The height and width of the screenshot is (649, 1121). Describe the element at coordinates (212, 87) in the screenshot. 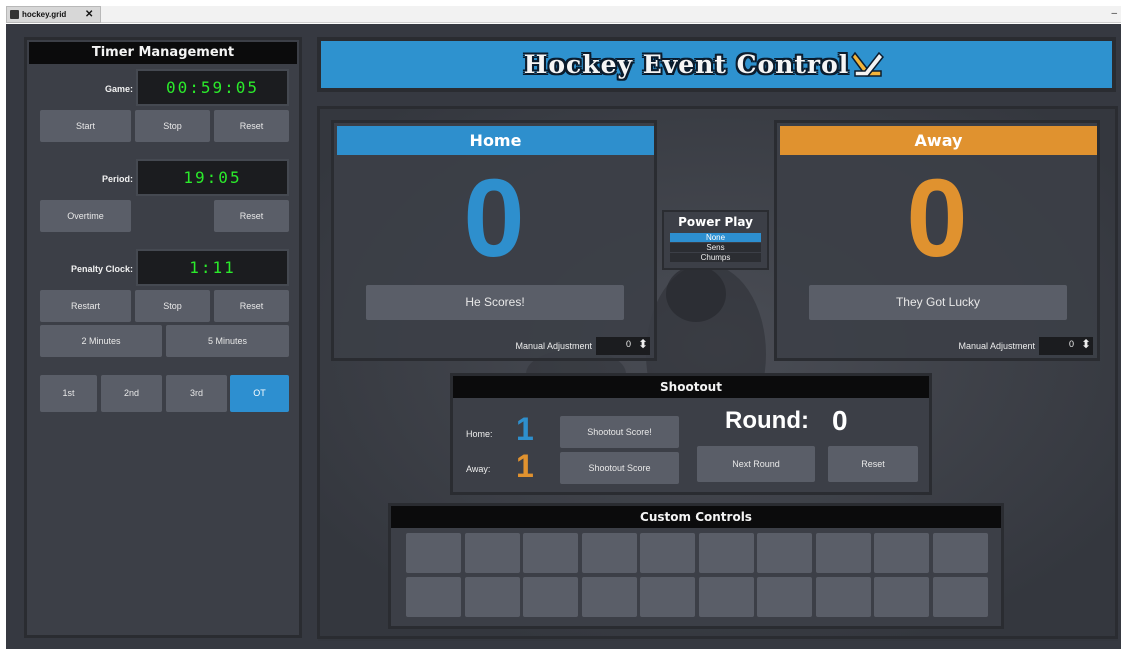

I see `game-clock: 00:59:05` at that location.